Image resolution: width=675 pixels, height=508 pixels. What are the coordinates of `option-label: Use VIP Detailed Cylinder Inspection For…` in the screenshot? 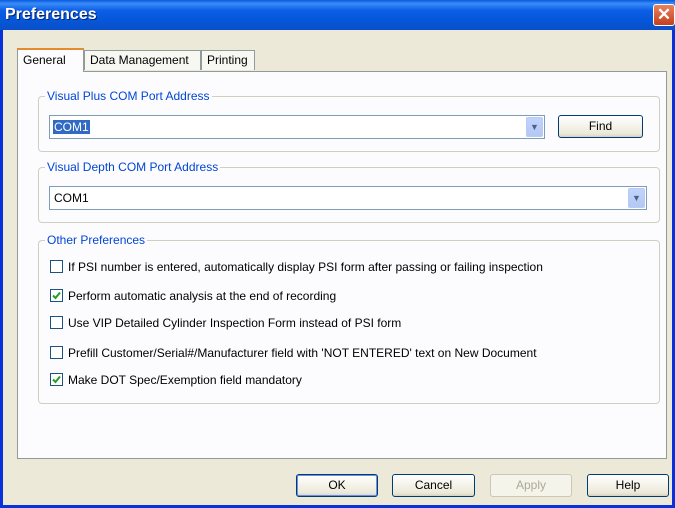 It's located at (235, 323).